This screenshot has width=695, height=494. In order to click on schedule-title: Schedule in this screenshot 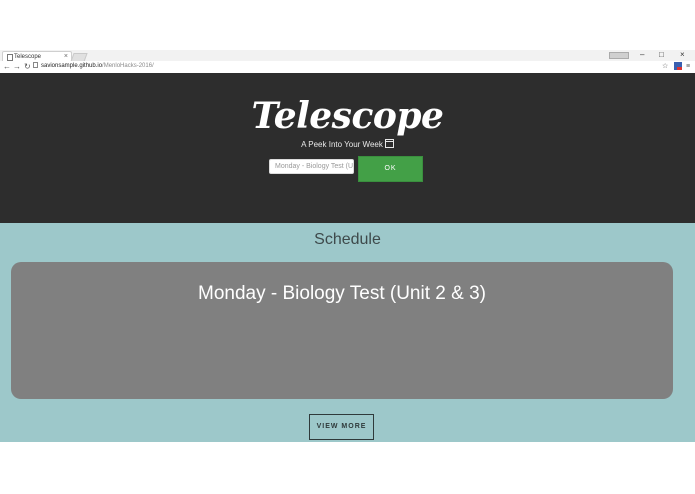, I will do `click(347, 239)`.